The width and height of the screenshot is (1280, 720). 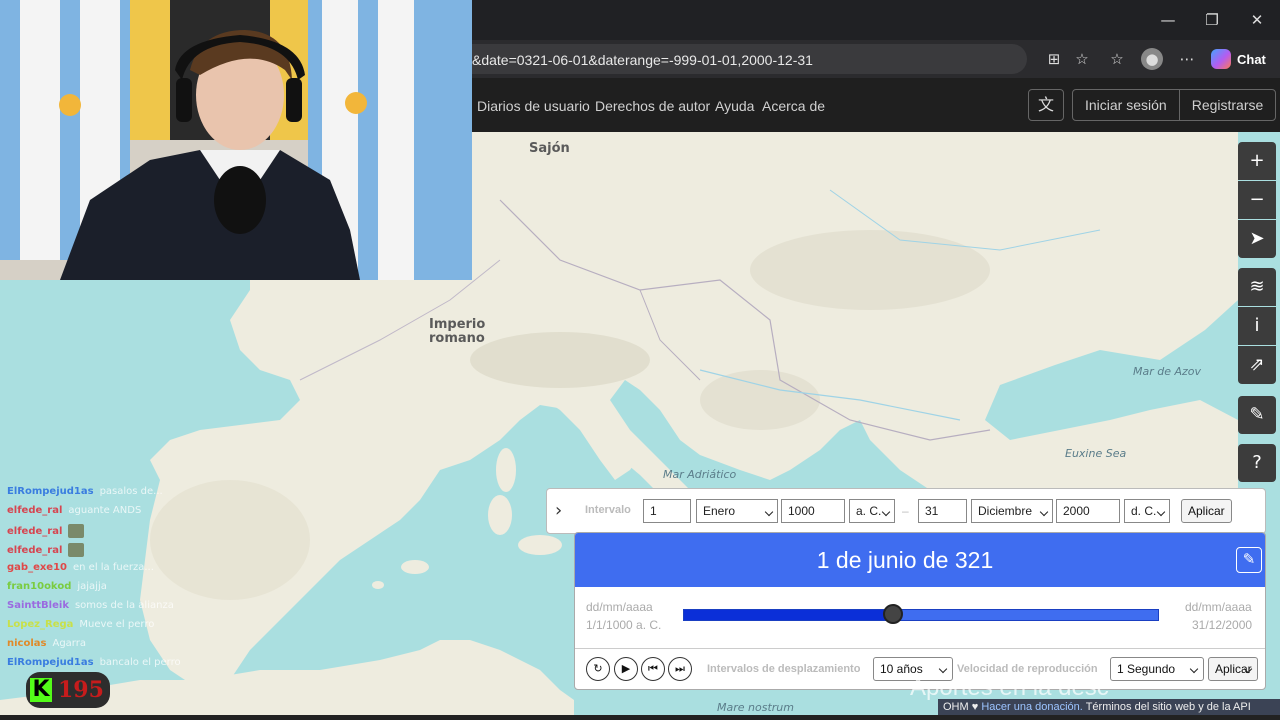 I want to click on interval-label: Intervalo, so click(x=608, y=510).